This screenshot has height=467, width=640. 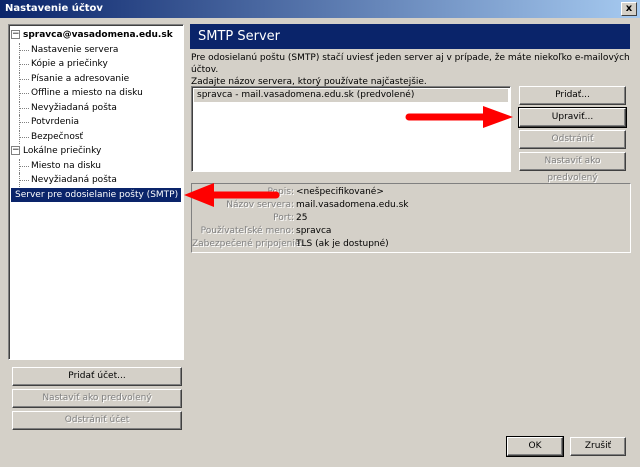 I want to click on tree-item-label: Potvrdenia, so click(x=55, y=122).